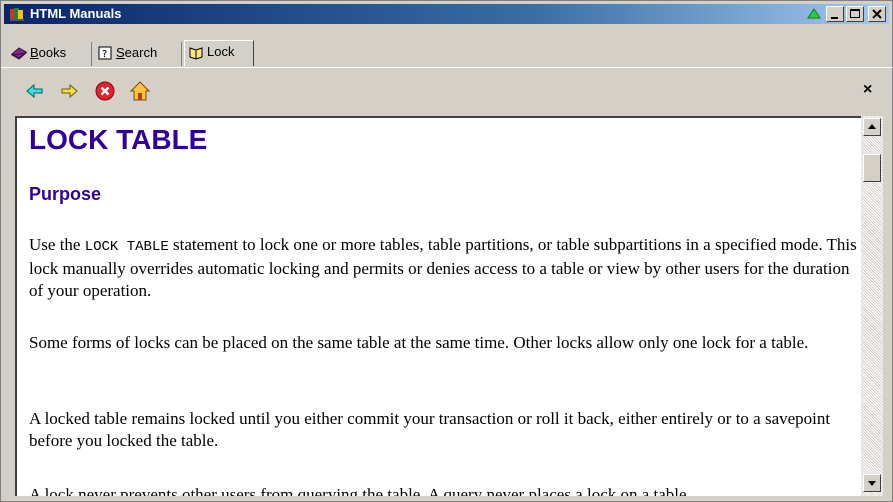  What do you see at coordinates (105, 91) in the screenshot?
I see `stop-icon` at bounding box center [105, 91].